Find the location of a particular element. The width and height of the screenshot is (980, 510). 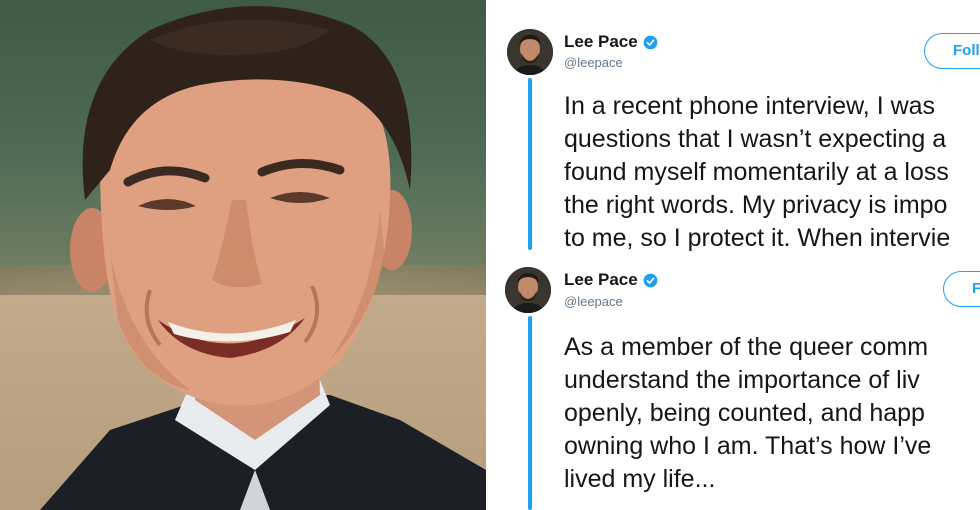

tweet-line: openly, being counted, and happ is located at coordinates (744, 413).